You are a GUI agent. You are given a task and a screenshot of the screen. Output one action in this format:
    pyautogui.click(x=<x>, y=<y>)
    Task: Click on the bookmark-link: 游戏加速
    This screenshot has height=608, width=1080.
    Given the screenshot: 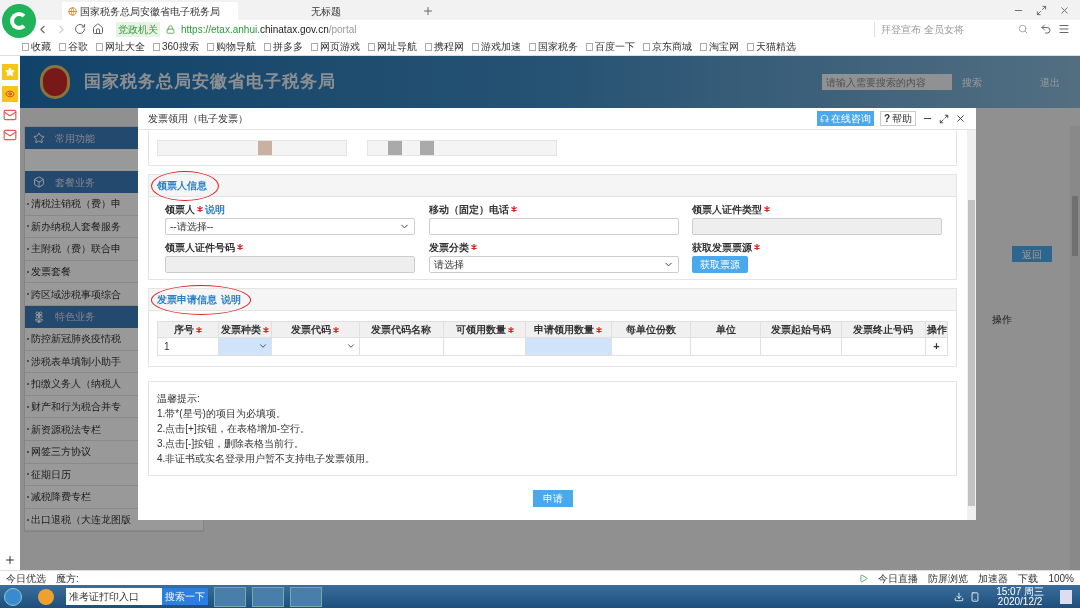 What is the action you would take?
    pyautogui.click(x=496, y=46)
    